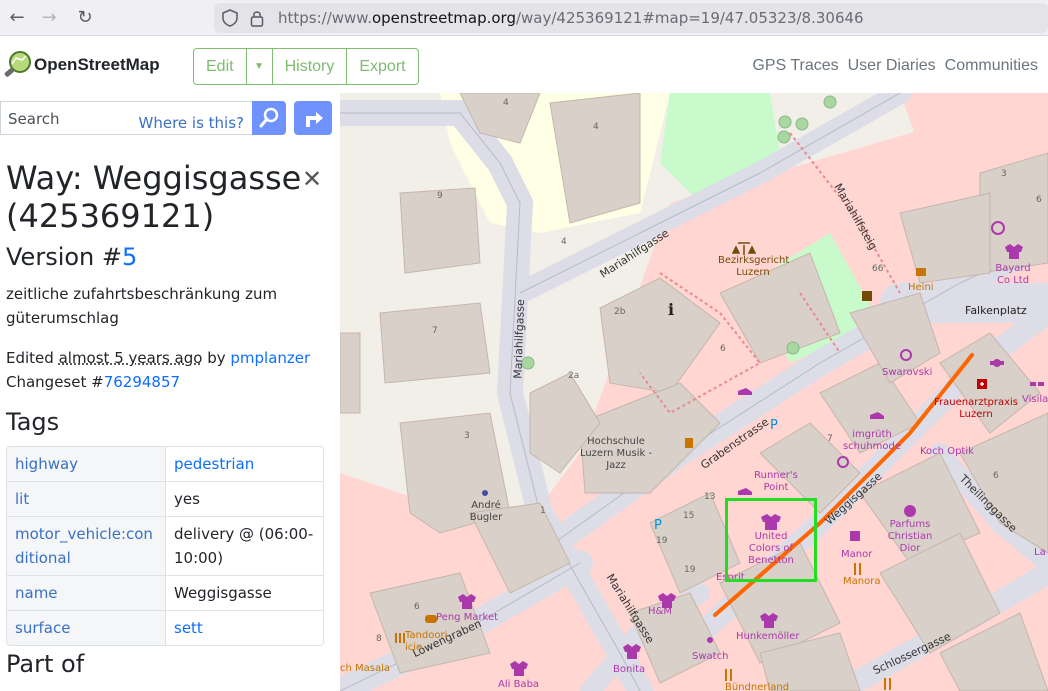 This screenshot has width=1048, height=691. I want to click on communities-link: Communities, so click(991, 66).